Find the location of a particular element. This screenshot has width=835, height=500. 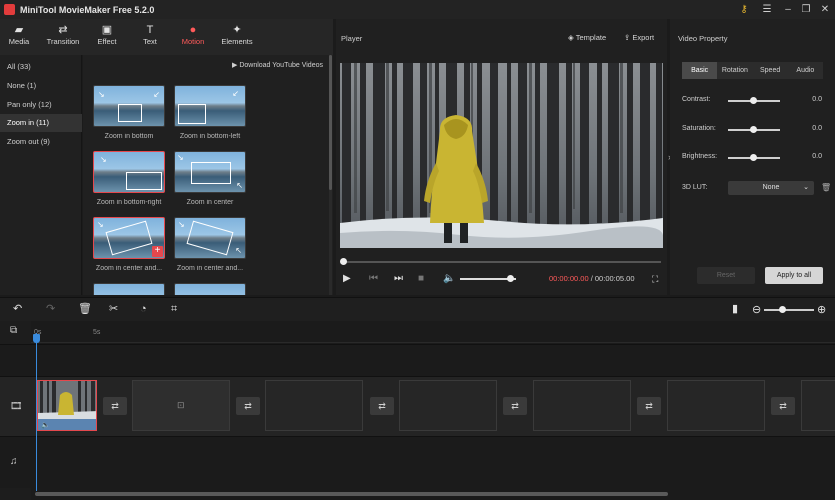

menu-icon: ☰ is located at coordinates (767, 9).